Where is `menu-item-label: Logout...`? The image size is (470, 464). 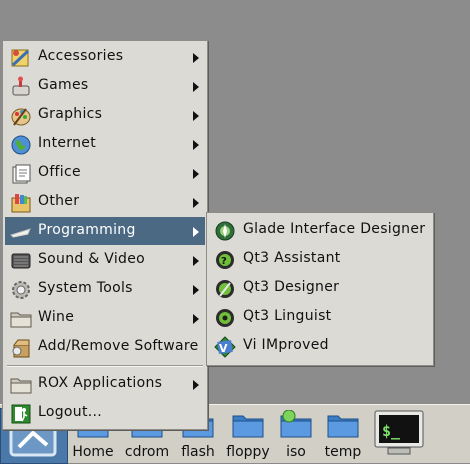
menu-item-label: Logout... is located at coordinates (70, 412).